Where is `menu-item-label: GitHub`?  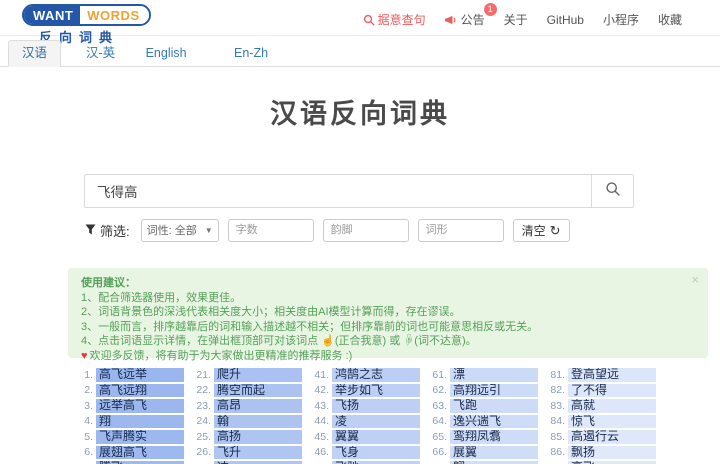
menu-item-label: GitHub is located at coordinates (565, 19).